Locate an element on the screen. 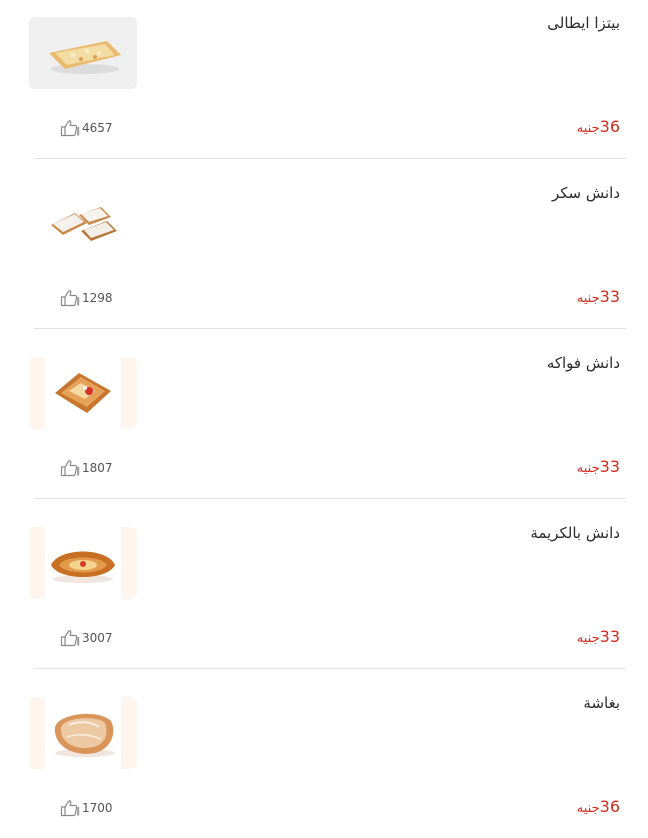 Image resolution: width=648 pixels, height=838 pixels. item-name: بيتزا ايطالى is located at coordinates (583, 23).